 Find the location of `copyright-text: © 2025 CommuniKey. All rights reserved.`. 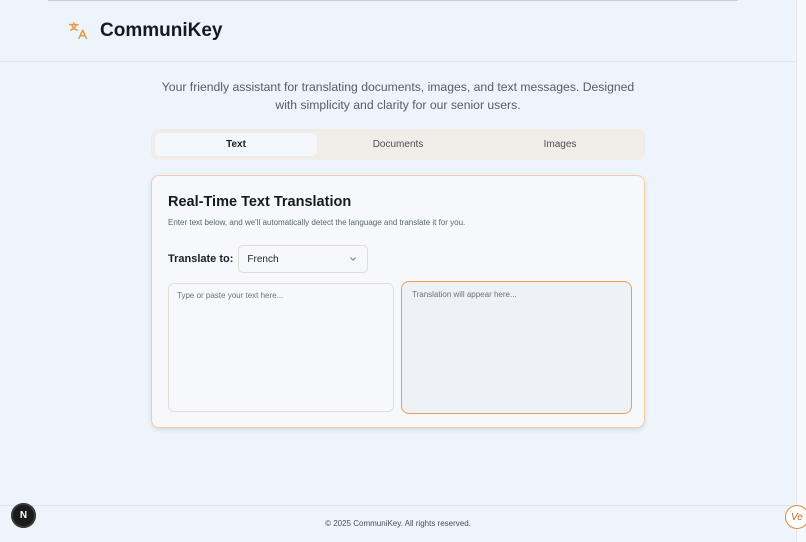

copyright-text: © 2025 CommuniKey. All rights reserved. is located at coordinates (398, 523).